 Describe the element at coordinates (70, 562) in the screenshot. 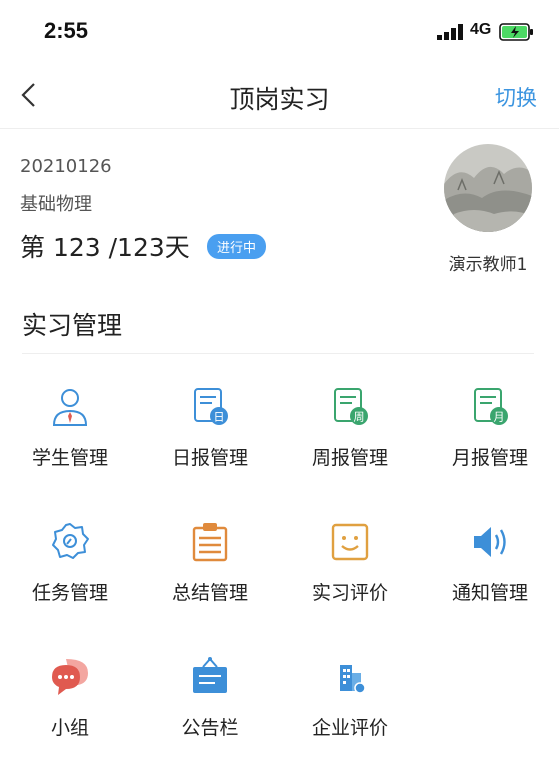

I see `menu-task-management: 任务管理` at that location.